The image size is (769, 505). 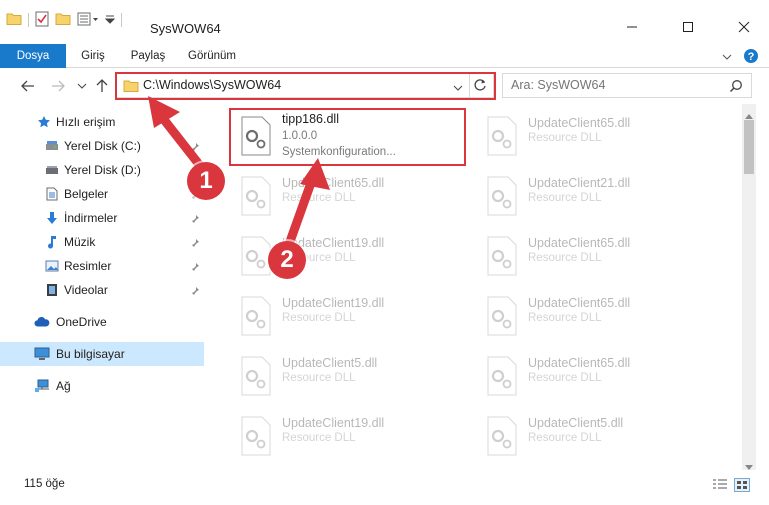 I want to click on sidebar-item-local-disk-c: Yerel Disk (C:), so click(x=102, y=146).